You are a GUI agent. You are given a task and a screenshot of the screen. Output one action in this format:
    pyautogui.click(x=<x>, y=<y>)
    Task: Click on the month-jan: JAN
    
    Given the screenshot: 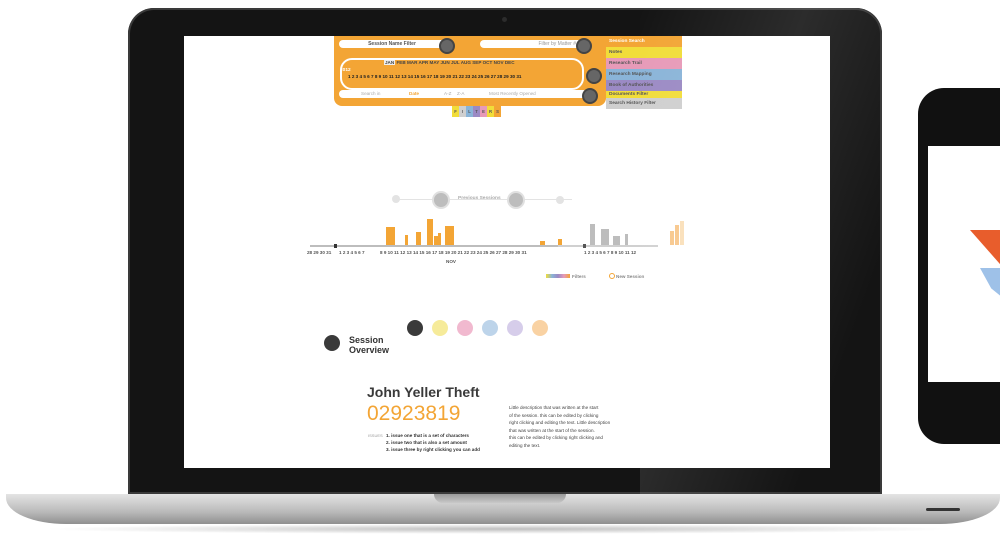 What is the action you would take?
    pyautogui.click(x=390, y=62)
    